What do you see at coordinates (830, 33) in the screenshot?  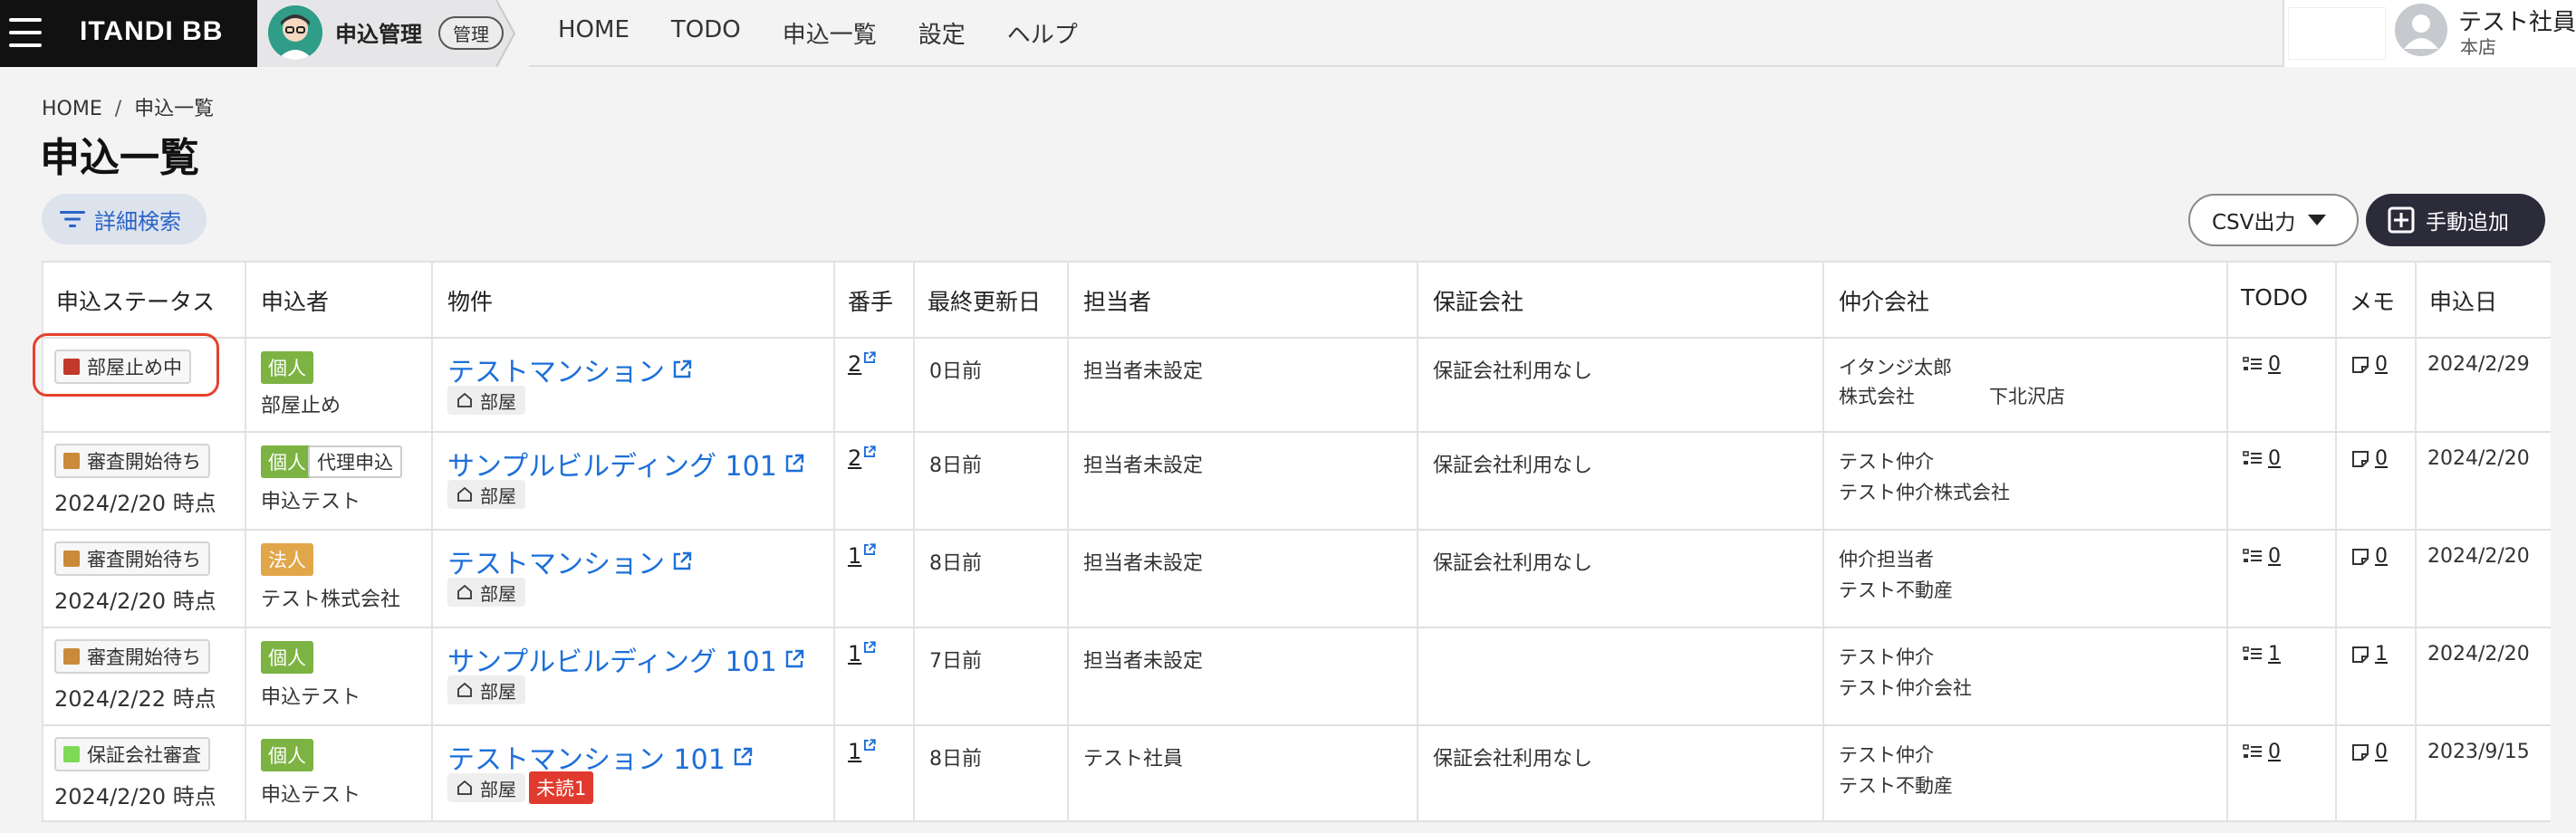 I see `nav-application-list: 申込一覧` at bounding box center [830, 33].